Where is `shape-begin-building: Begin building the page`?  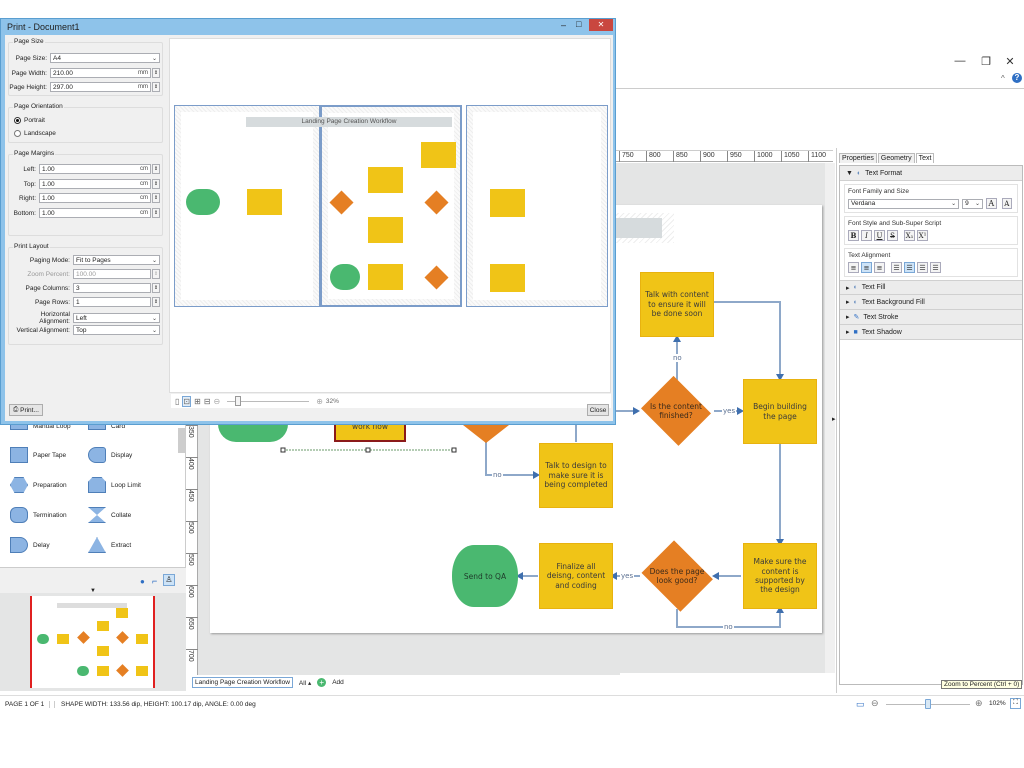
shape-begin-building: Begin building the page is located at coordinates (780, 411).